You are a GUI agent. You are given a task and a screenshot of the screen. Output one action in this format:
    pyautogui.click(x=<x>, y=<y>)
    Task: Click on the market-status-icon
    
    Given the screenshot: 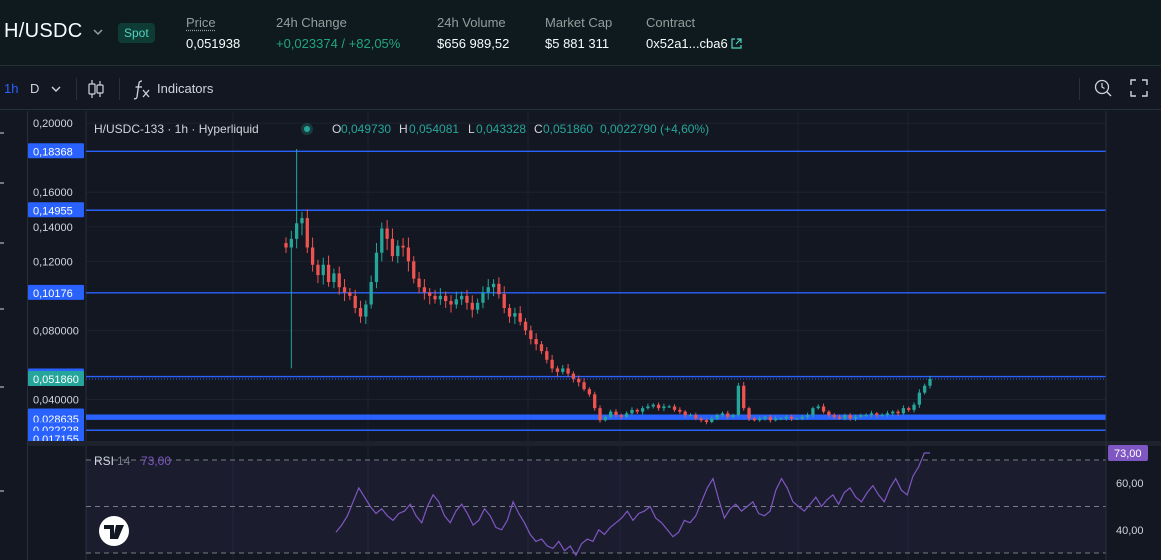 What is the action you would take?
    pyautogui.click(x=307, y=129)
    